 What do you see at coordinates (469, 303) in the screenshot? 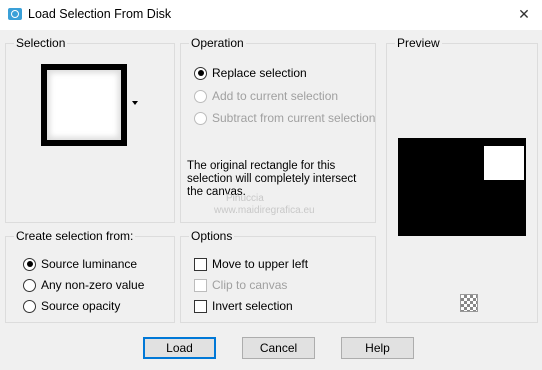
I see `checkerboard-icon` at bounding box center [469, 303].